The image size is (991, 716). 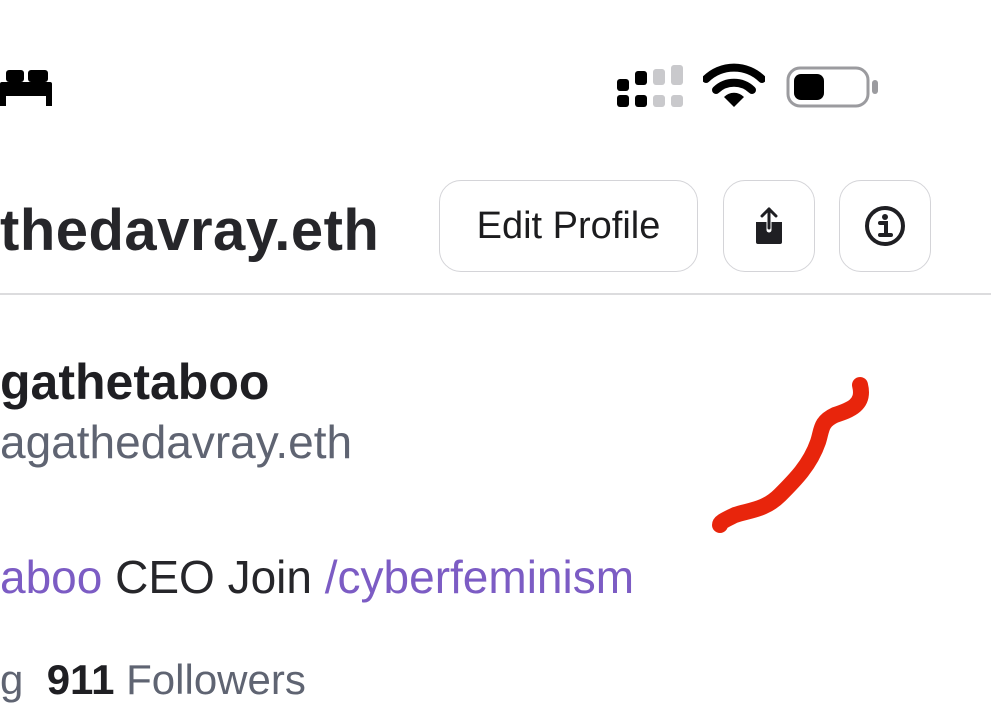 I want to click on cellular-signal-icon, so click(x=650, y=86).